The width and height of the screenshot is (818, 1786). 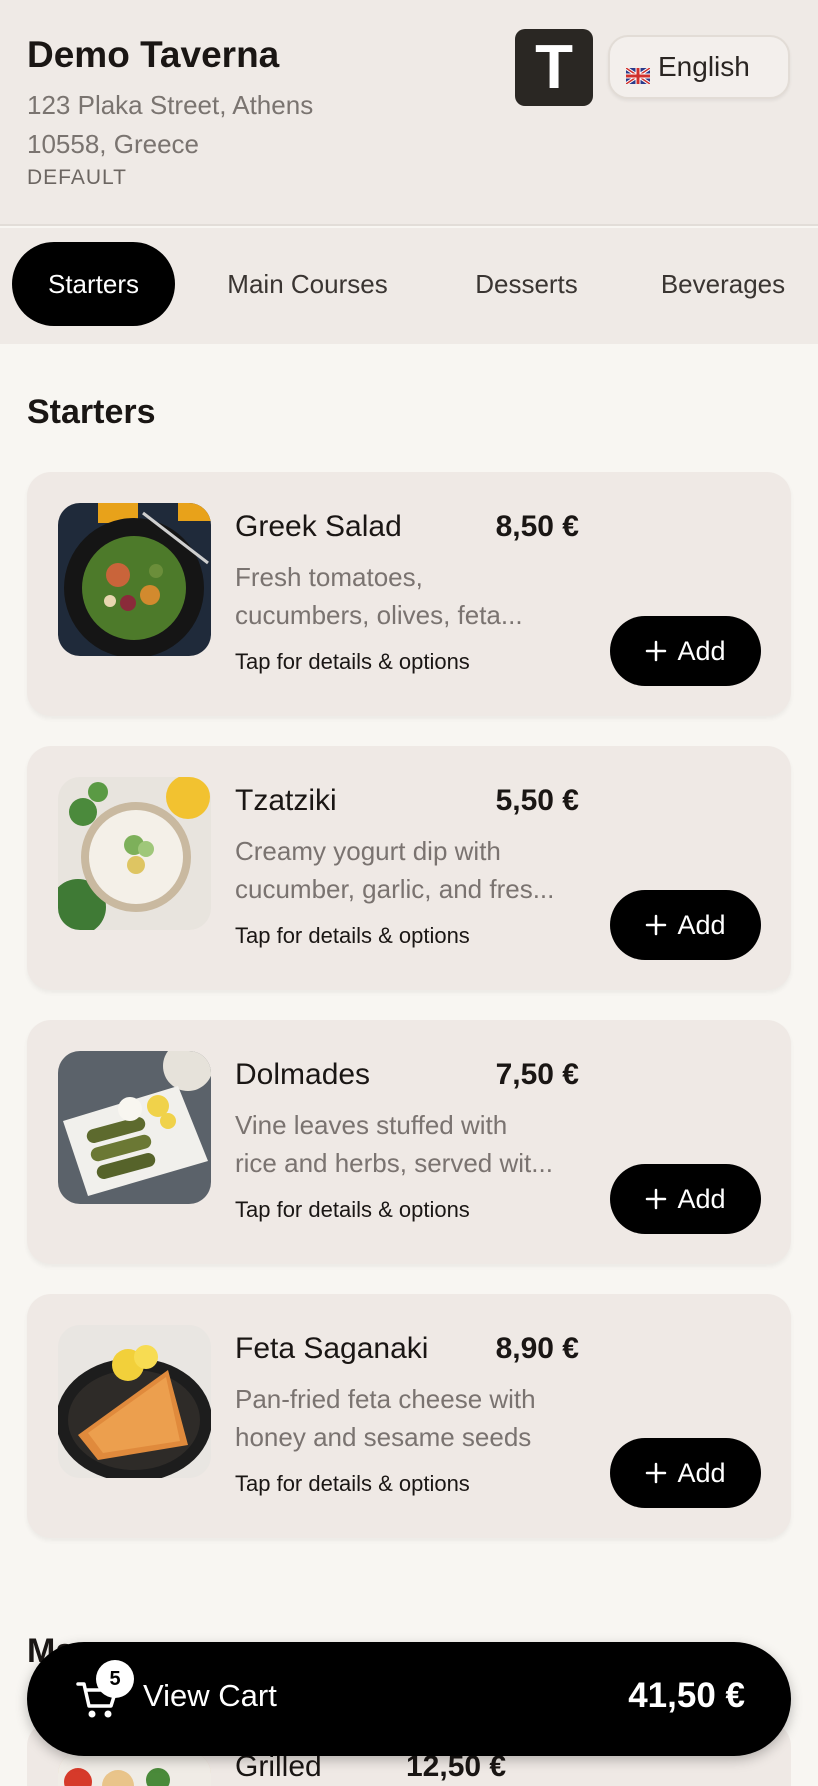 I want to click on language-label: English, so click(x=704, y=66).